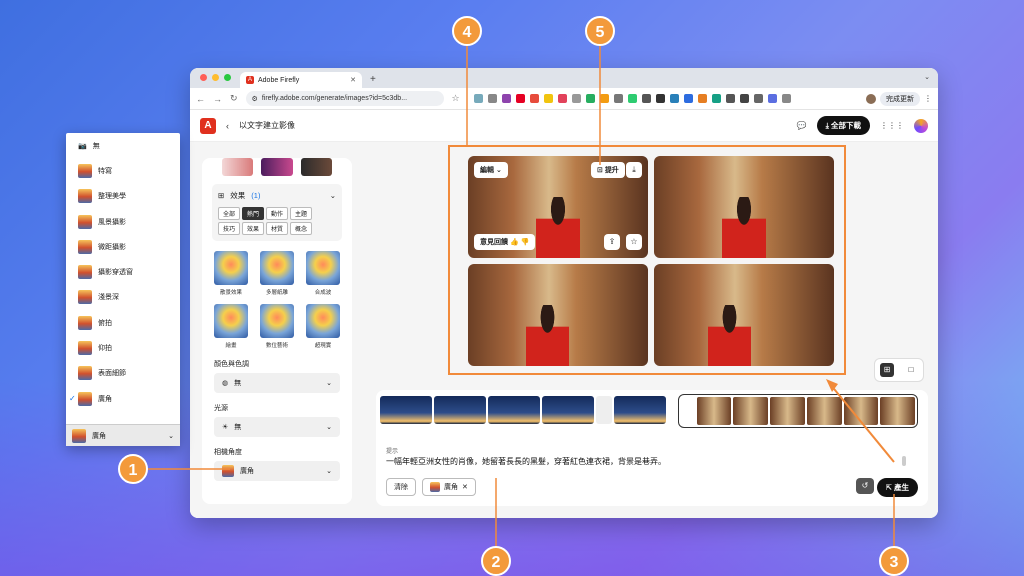 This screenshot has height=576, width=1024. What do you see at coordinates (862, 423) in the screenshot?
I see `callout-arrow` at bounding box center [862, 423].